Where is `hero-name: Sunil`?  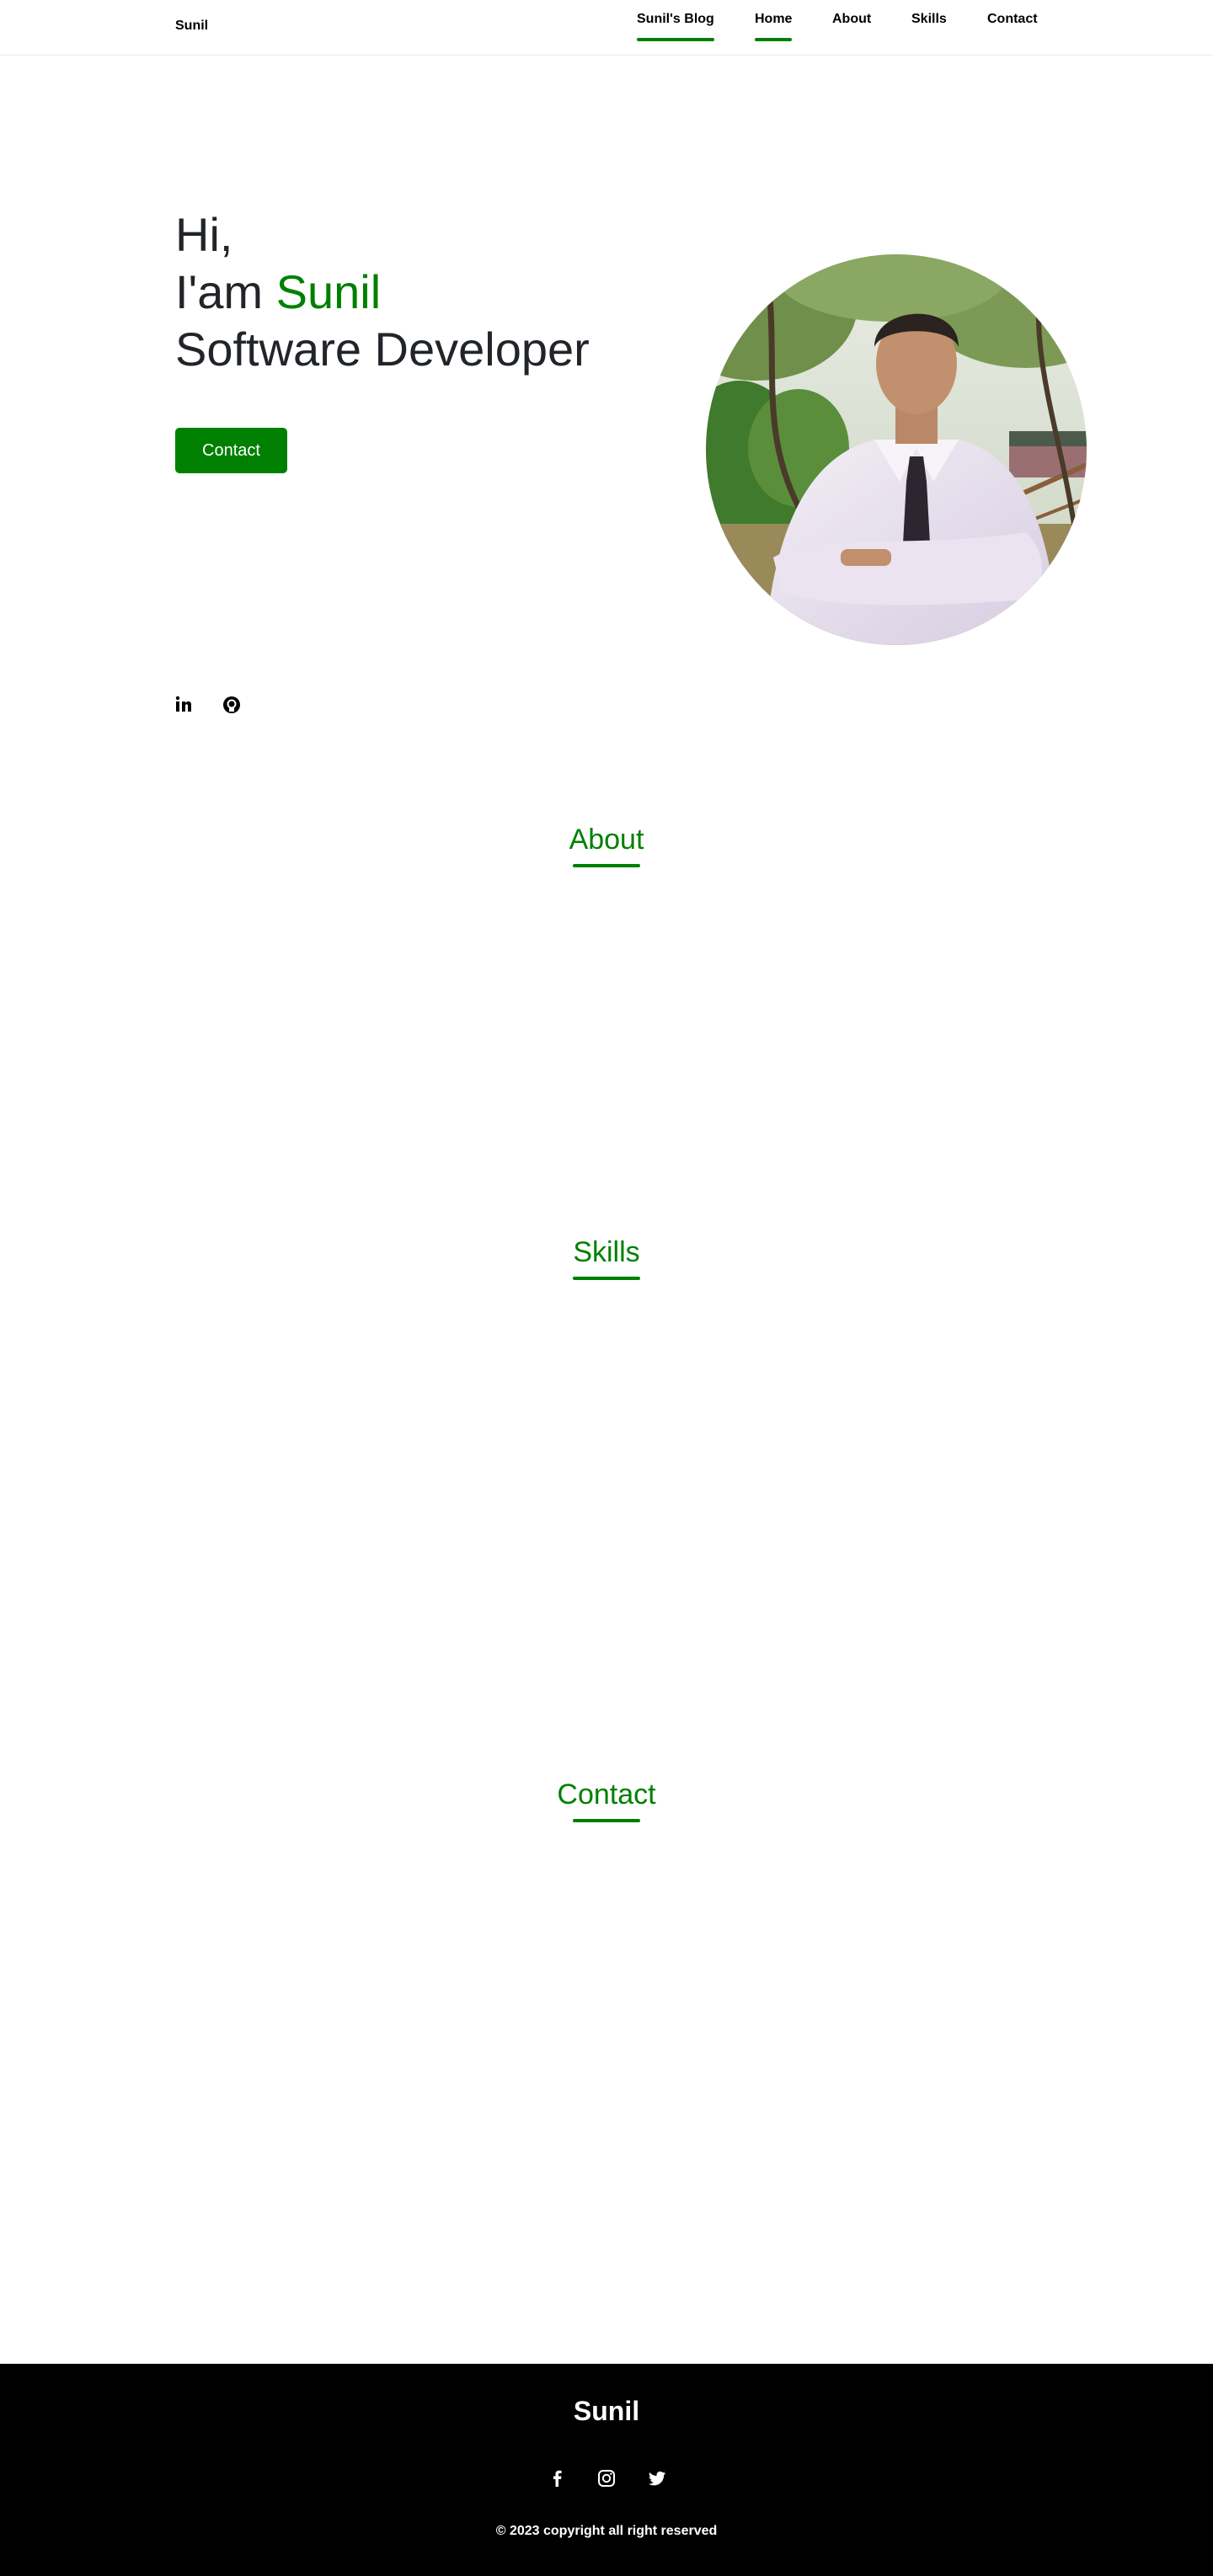 hero-name: Sunil is located at coordinates (328, 291).